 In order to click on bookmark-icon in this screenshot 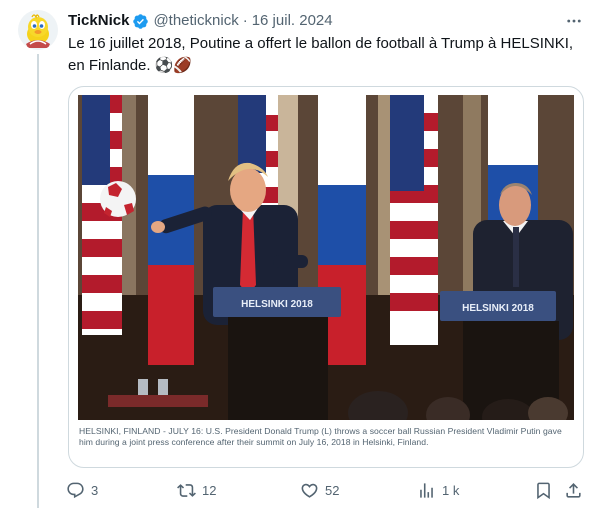, I will do `click(543, 490)`.